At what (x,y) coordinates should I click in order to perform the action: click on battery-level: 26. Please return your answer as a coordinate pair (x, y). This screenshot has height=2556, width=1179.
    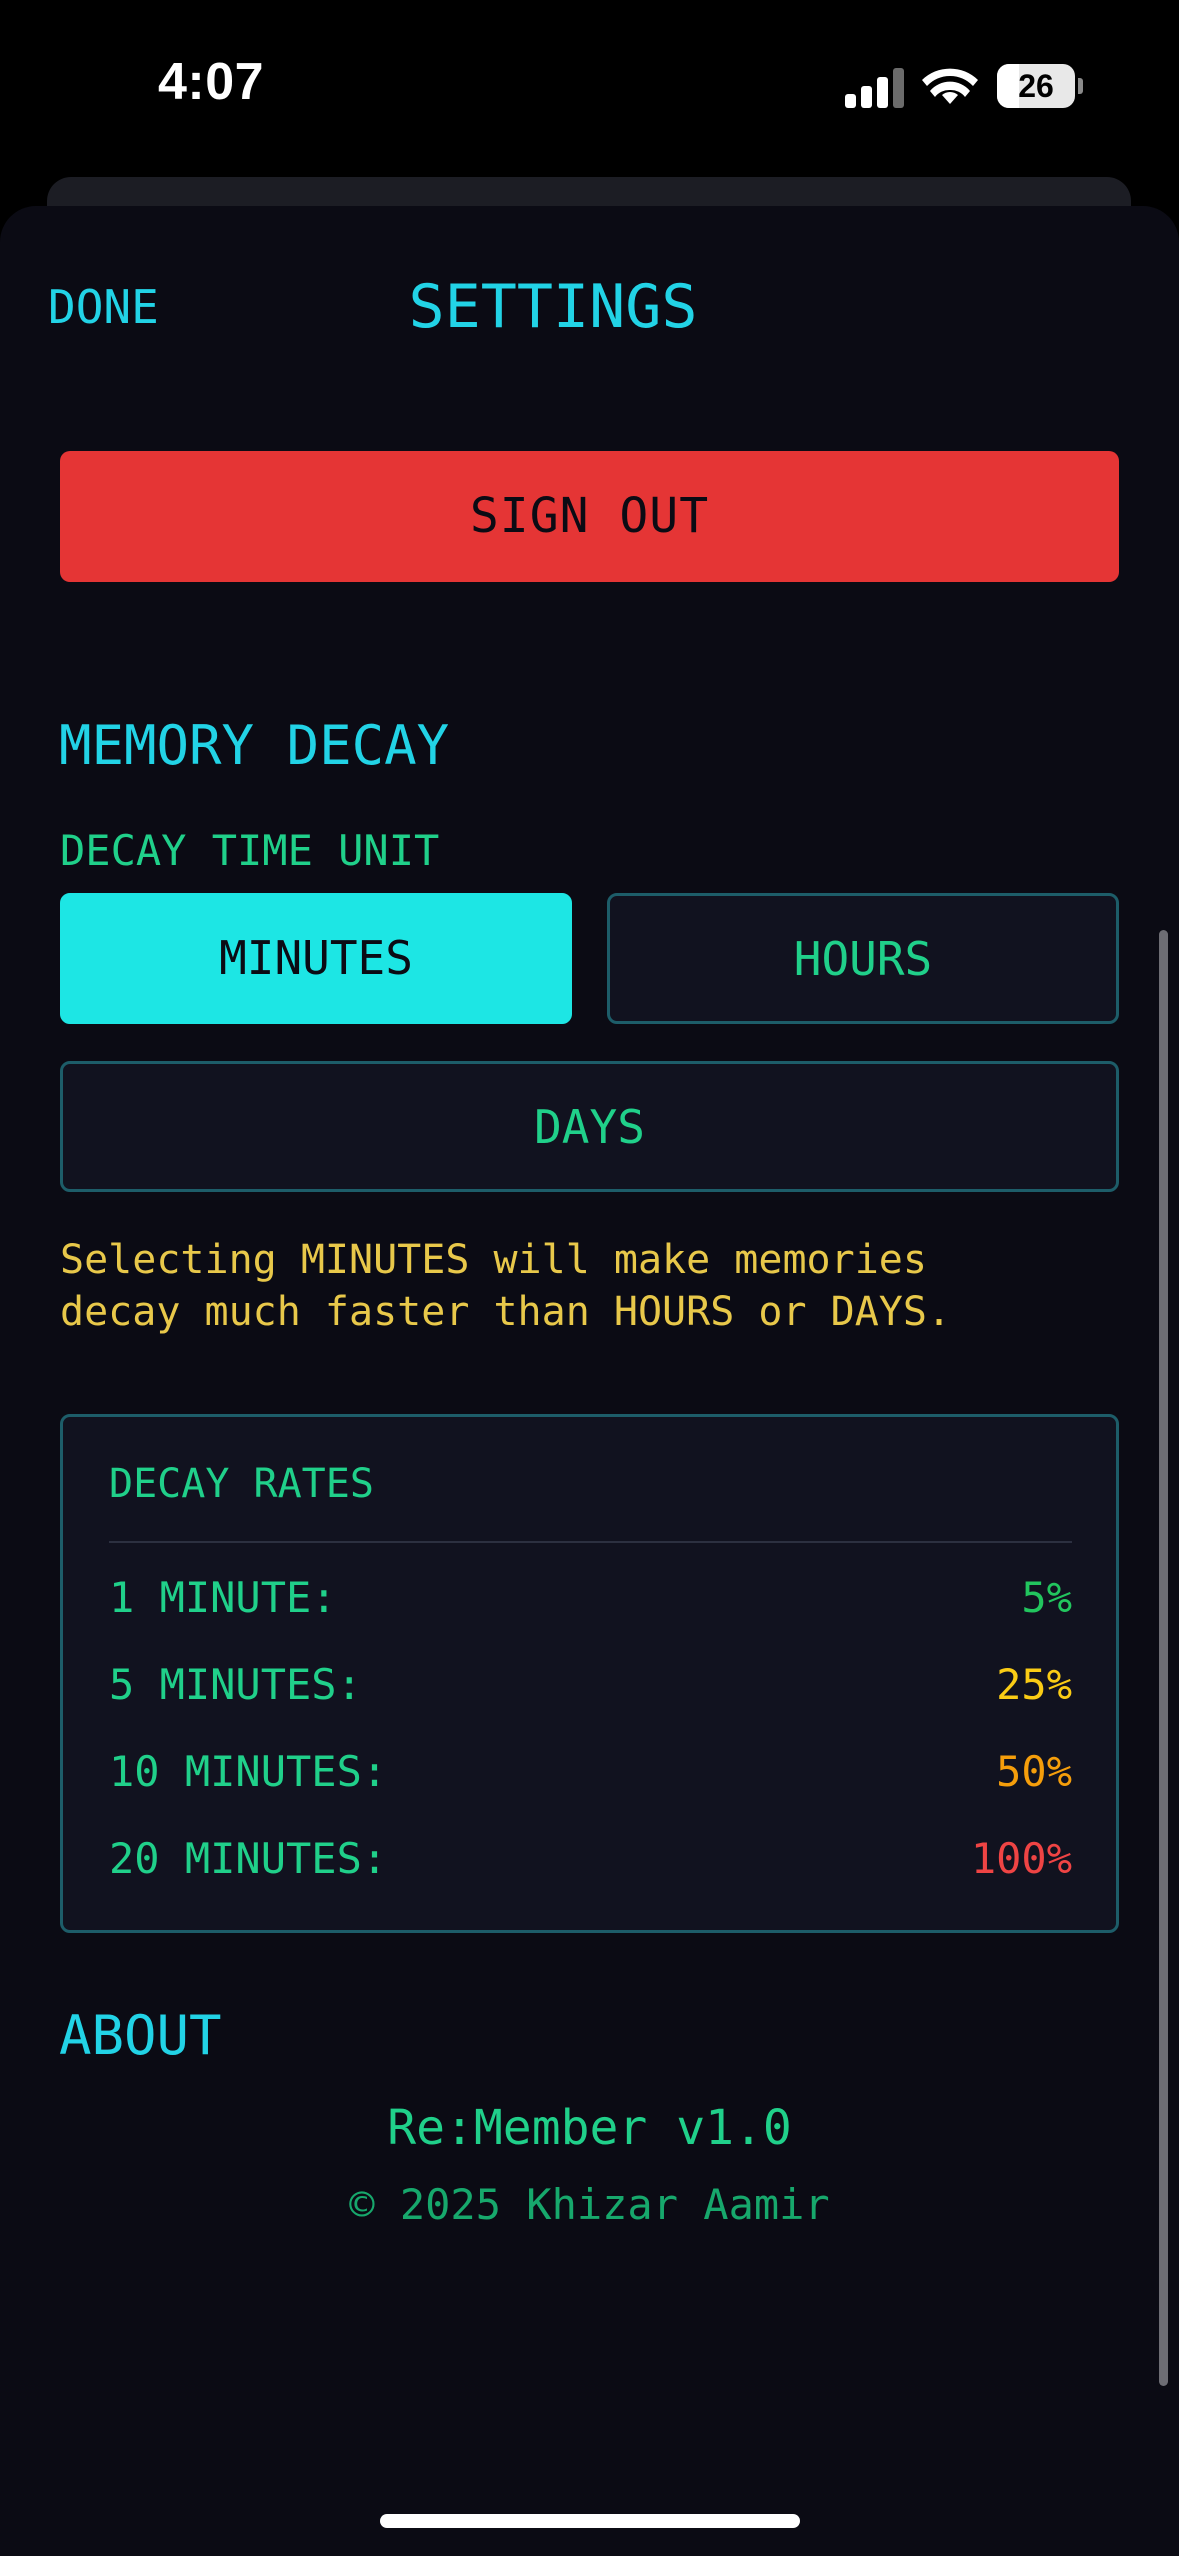
    Looking at the image, I should click on (1036, 86).